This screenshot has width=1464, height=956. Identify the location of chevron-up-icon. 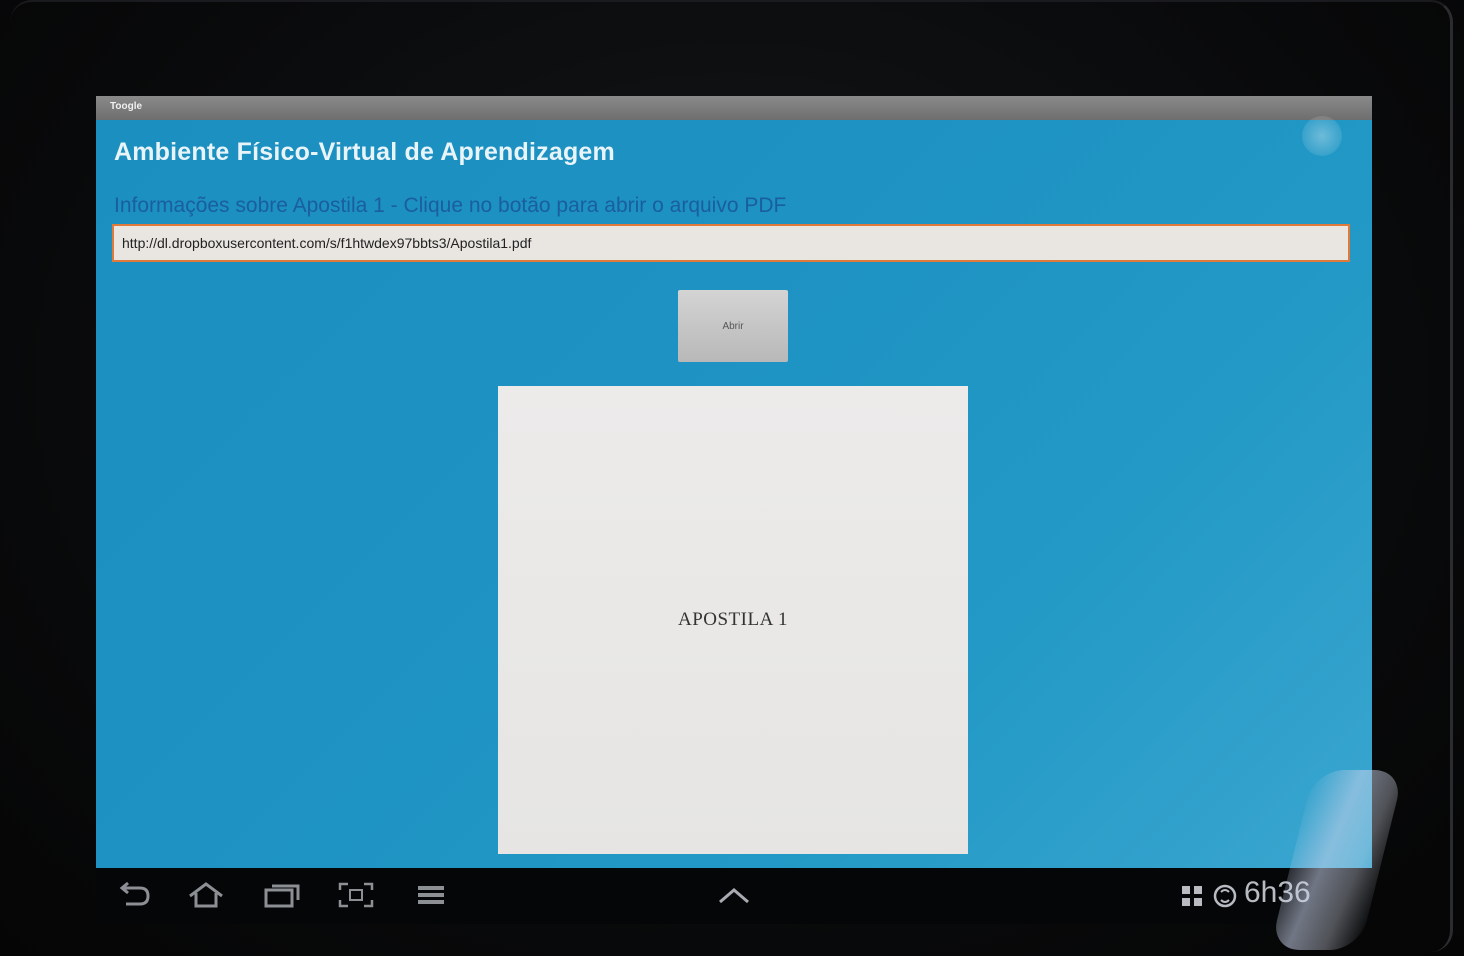
(734, 895).